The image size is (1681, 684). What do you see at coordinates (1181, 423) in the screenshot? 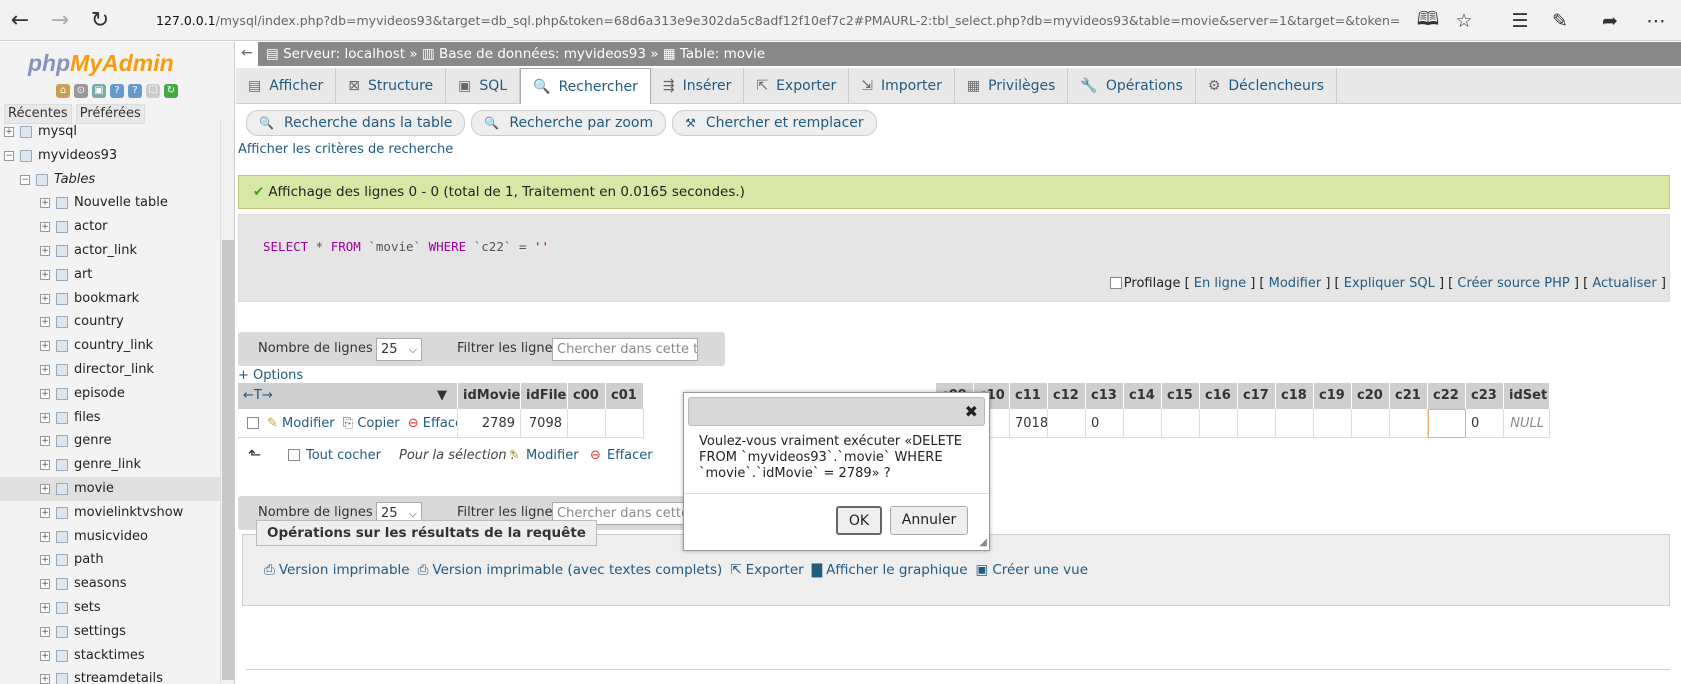
I see `cell-c15` at bounding box center [1181, 423].